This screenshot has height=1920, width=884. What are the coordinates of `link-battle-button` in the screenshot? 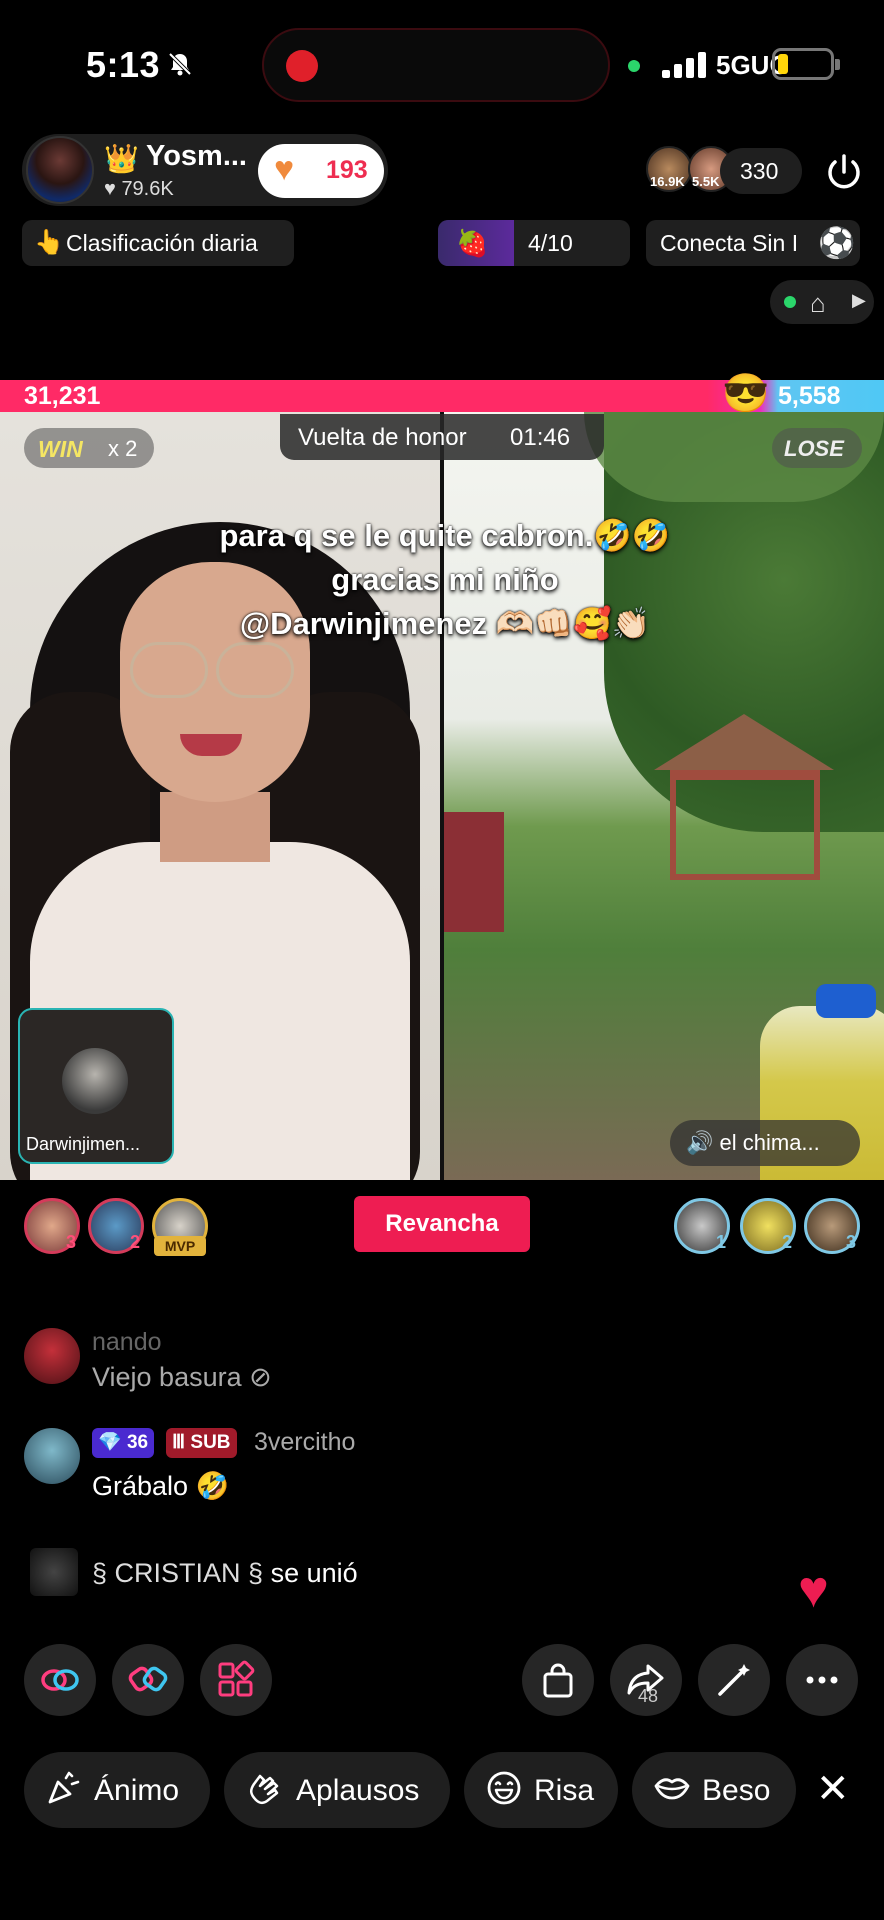 It's located at (60, 1680).